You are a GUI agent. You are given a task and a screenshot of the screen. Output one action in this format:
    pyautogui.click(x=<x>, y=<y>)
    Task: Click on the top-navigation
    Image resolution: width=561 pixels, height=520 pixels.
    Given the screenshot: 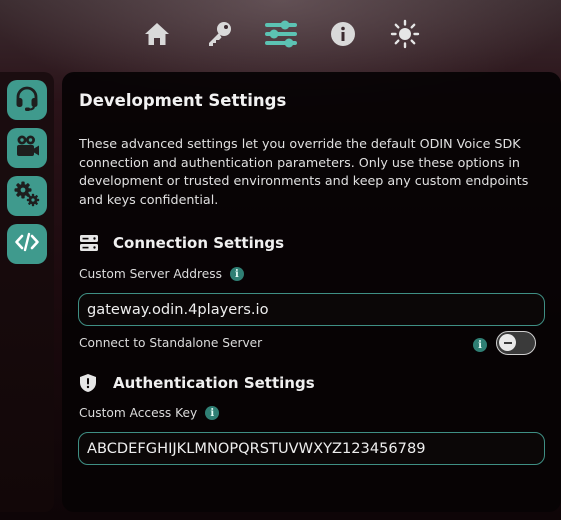 What is the action you would take?
    pyautogui.click(x=280, y=34)
    